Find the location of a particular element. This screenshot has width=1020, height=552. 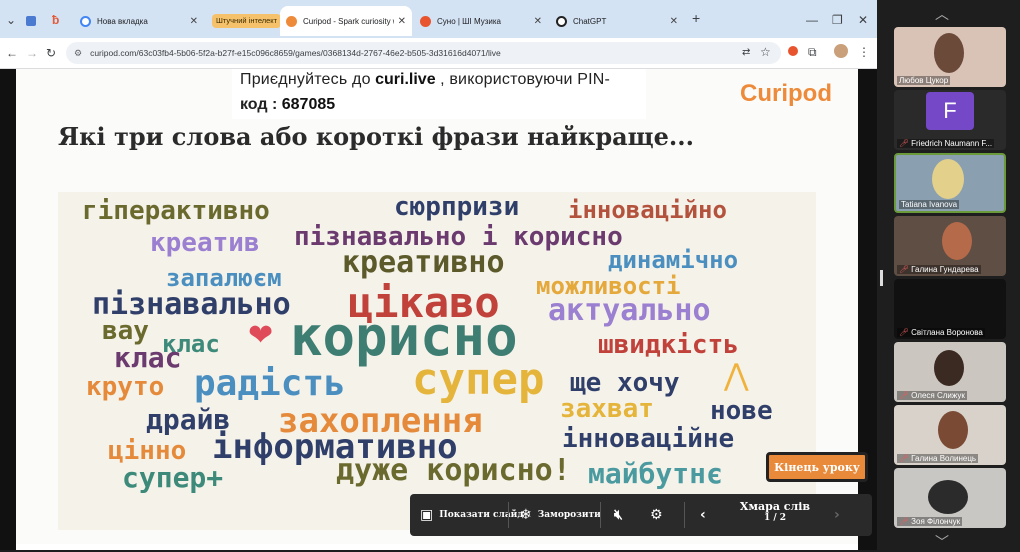

chevron-left-icon: ‹ is located at coordinates (703, 515).